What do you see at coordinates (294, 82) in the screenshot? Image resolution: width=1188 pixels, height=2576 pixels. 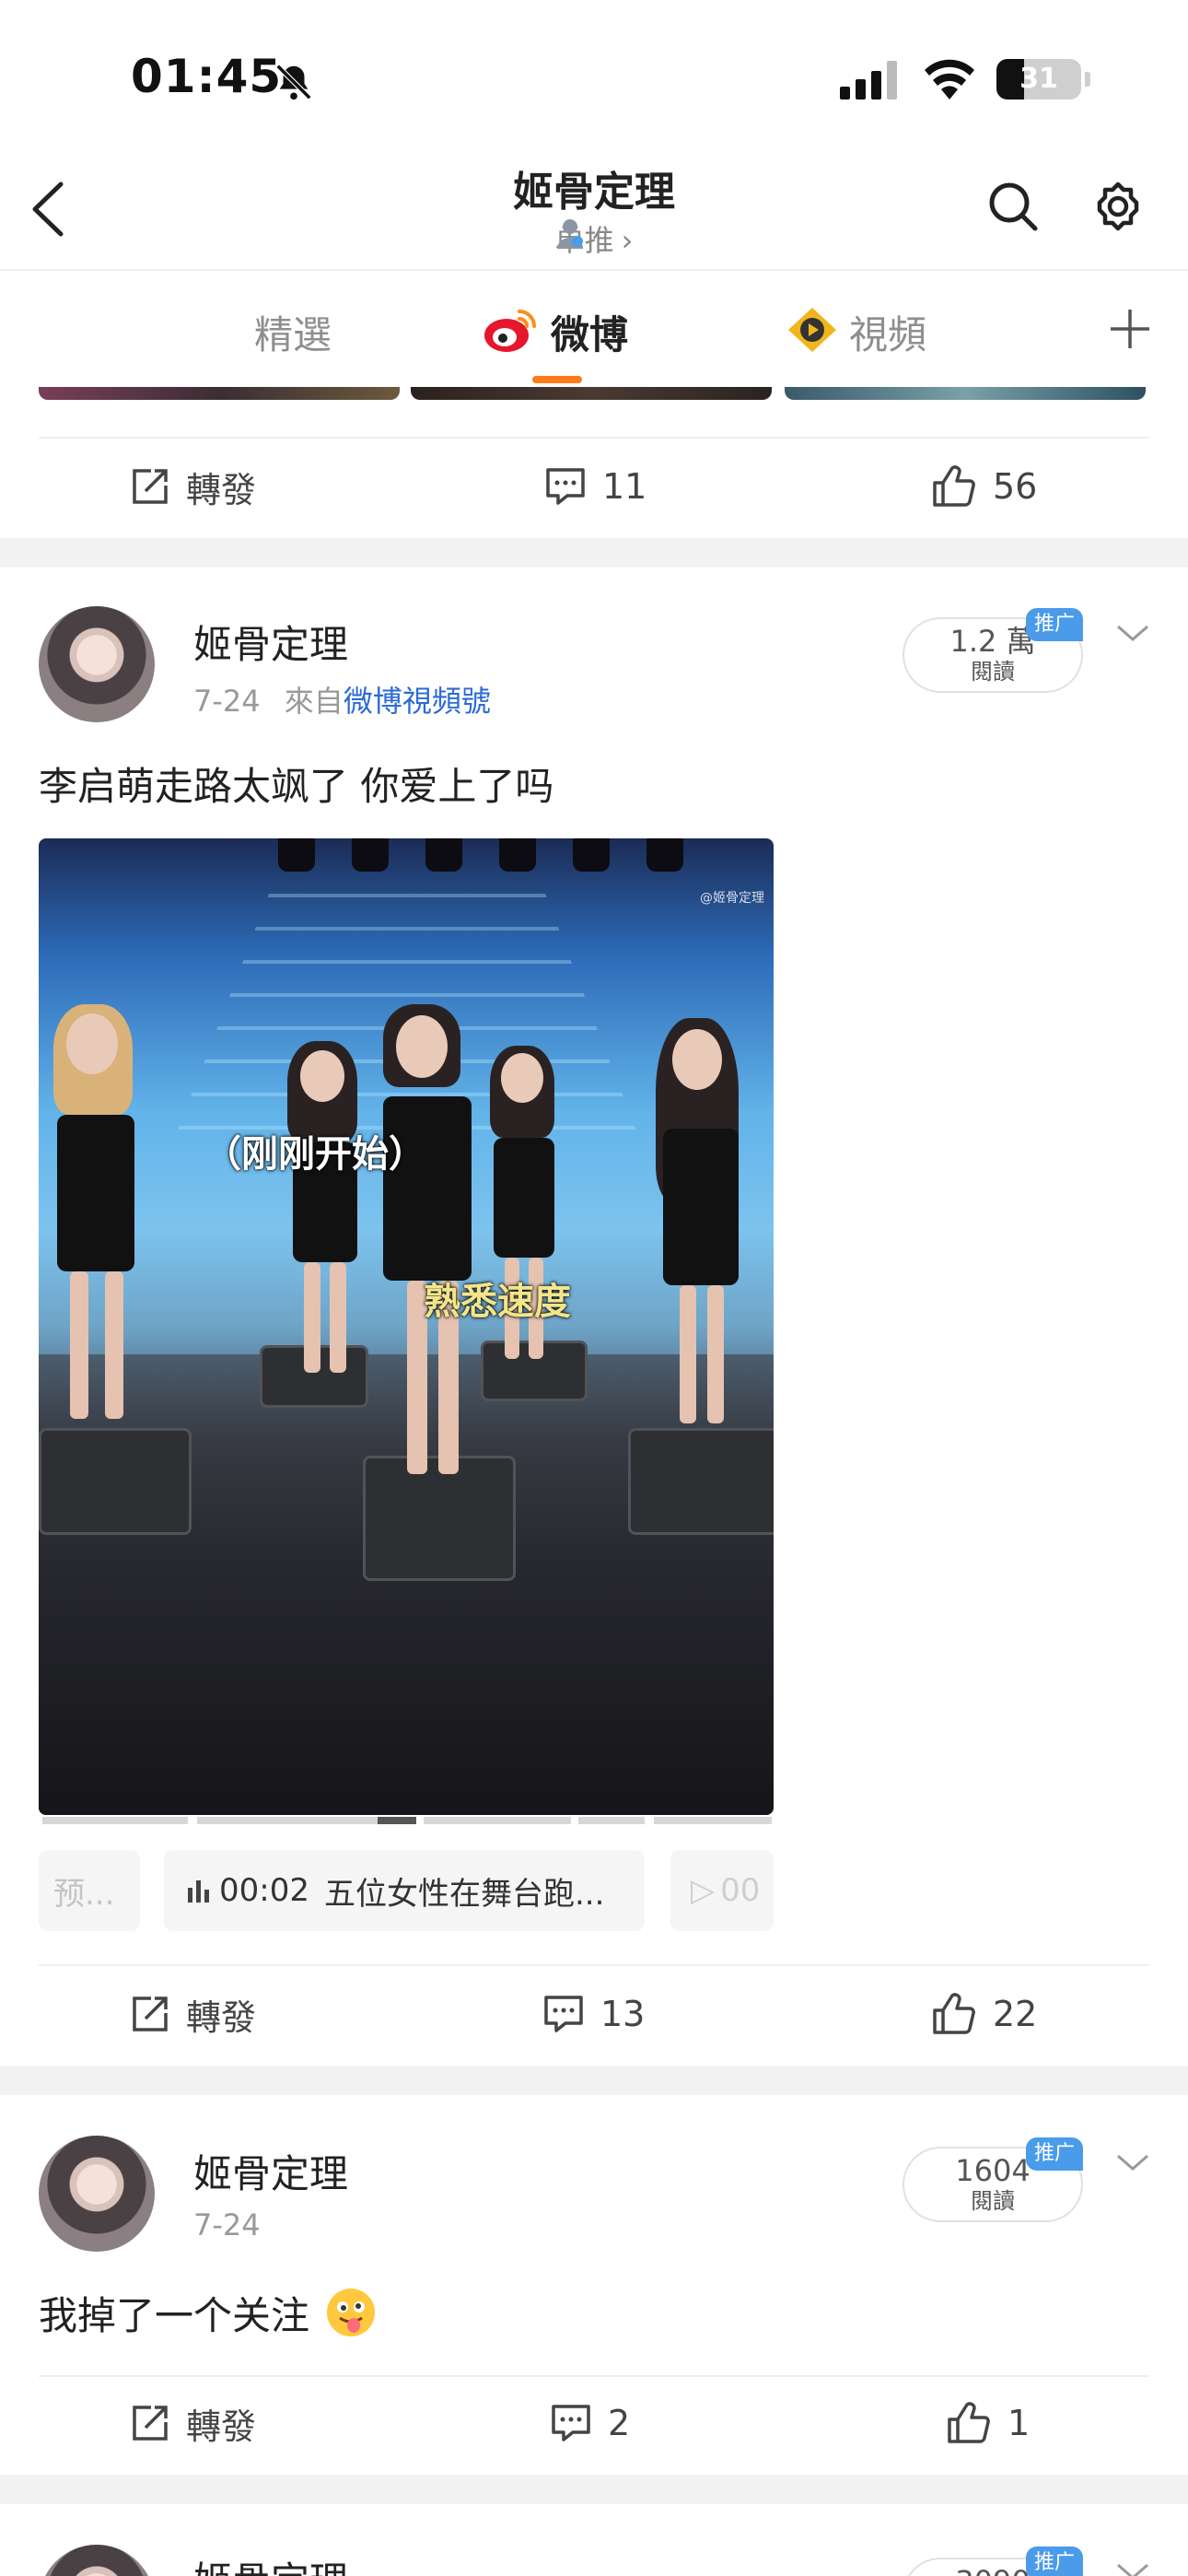 I see `silent-bell-icon` at bounding box center [294, 82].